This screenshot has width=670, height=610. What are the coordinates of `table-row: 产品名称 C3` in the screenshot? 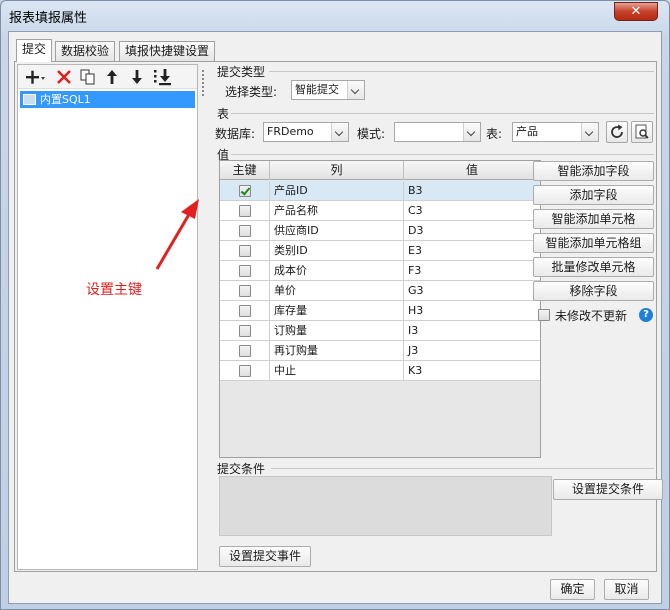 It's located at (380, 211).